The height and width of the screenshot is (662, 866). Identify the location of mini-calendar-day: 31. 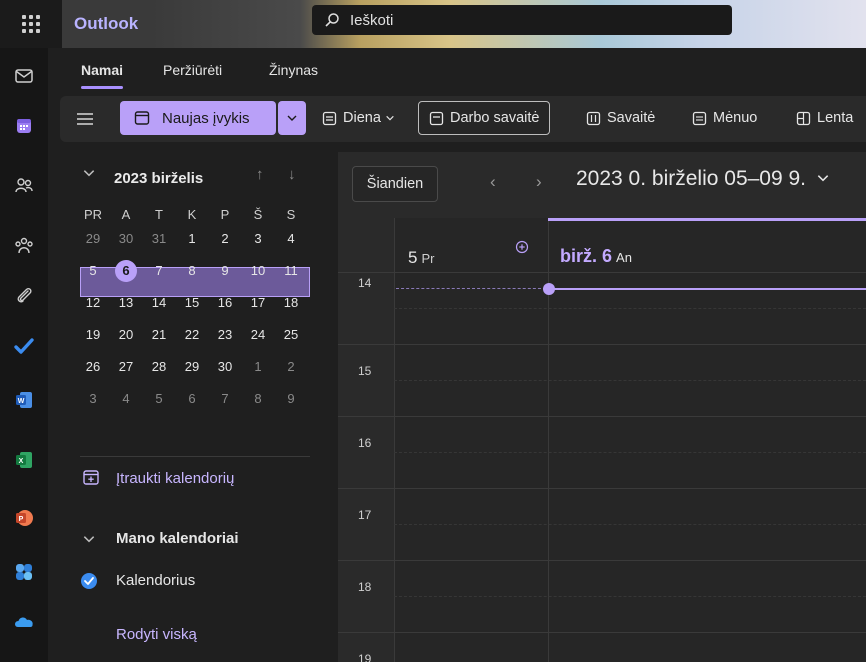
(159, 239).